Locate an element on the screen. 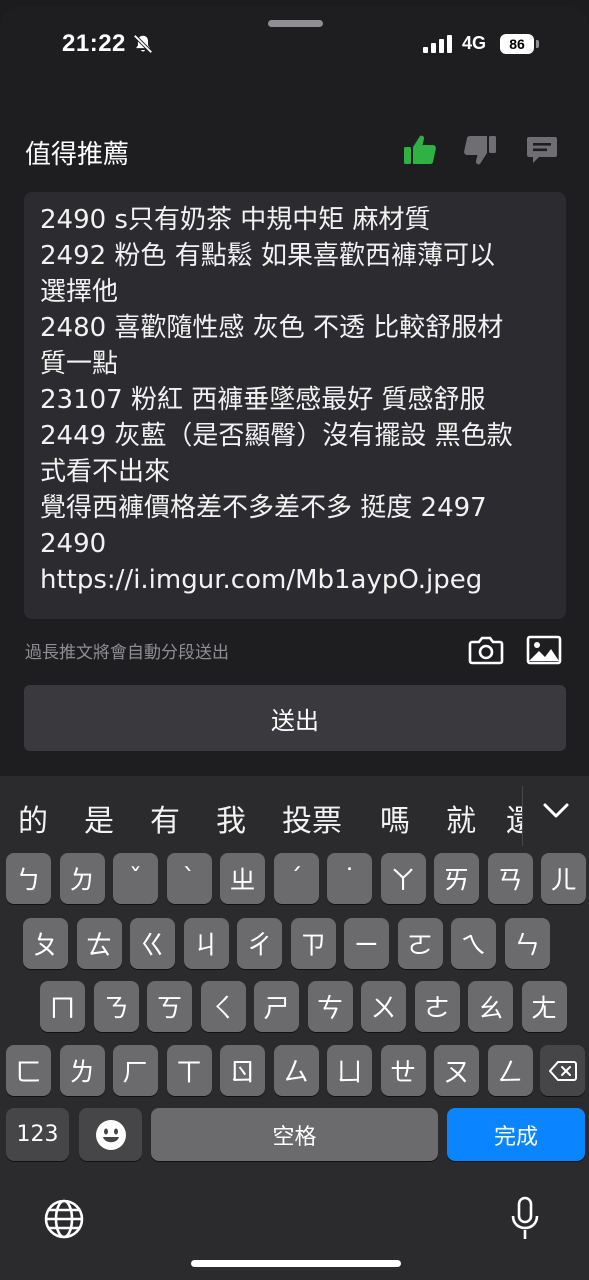 The height and width of the screenshot is (1280, 589). zhuyin-key: ㄆ is located at coordinates (45, 943).